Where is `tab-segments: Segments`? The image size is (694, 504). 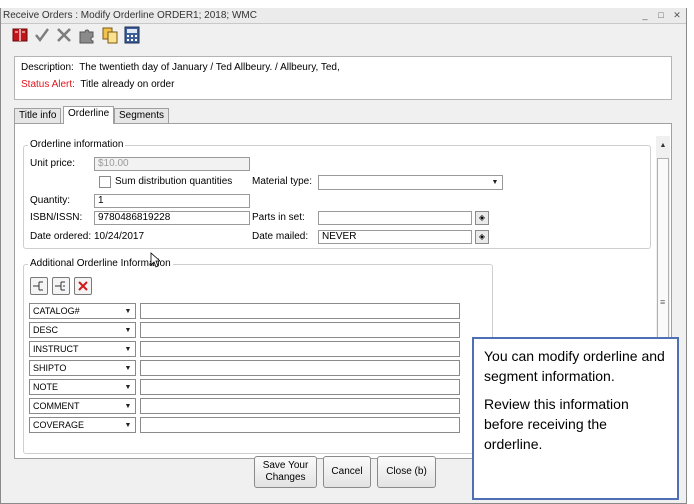 tab-segments: Segments is located at coordinates (142, 115).